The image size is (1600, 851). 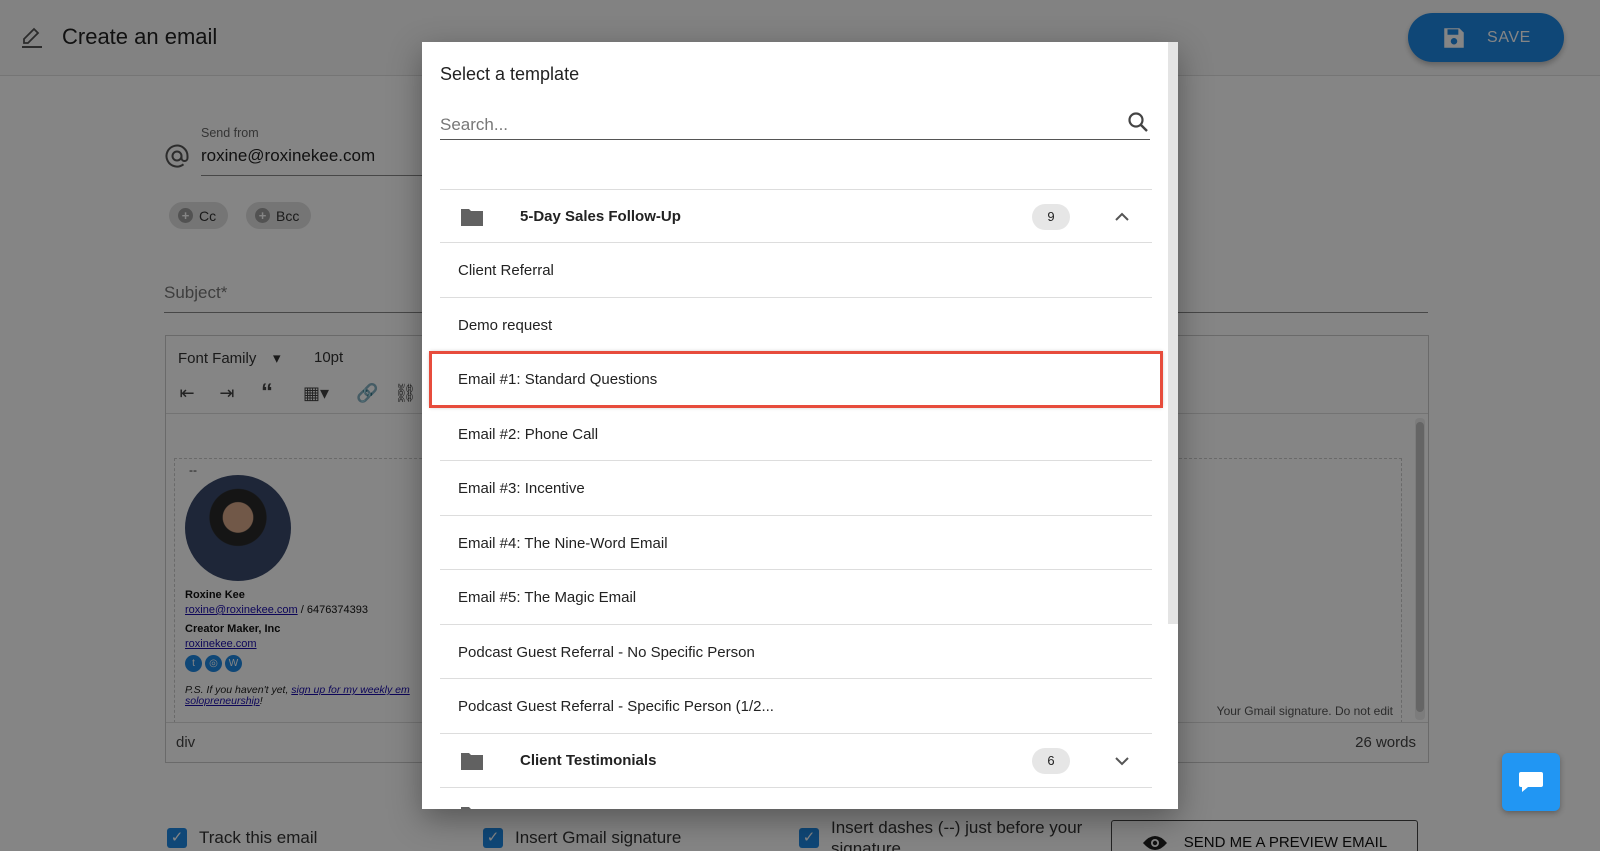 I want to click on chat-icon, so click(x=1531, y=782).